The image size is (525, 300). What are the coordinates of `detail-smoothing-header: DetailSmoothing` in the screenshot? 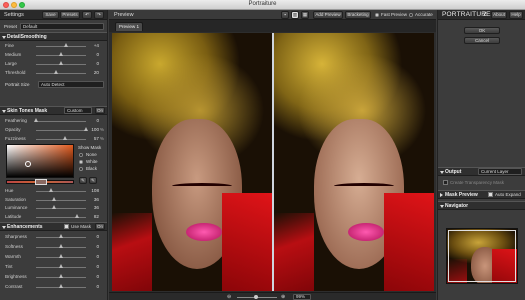 It's located at (53, 36).